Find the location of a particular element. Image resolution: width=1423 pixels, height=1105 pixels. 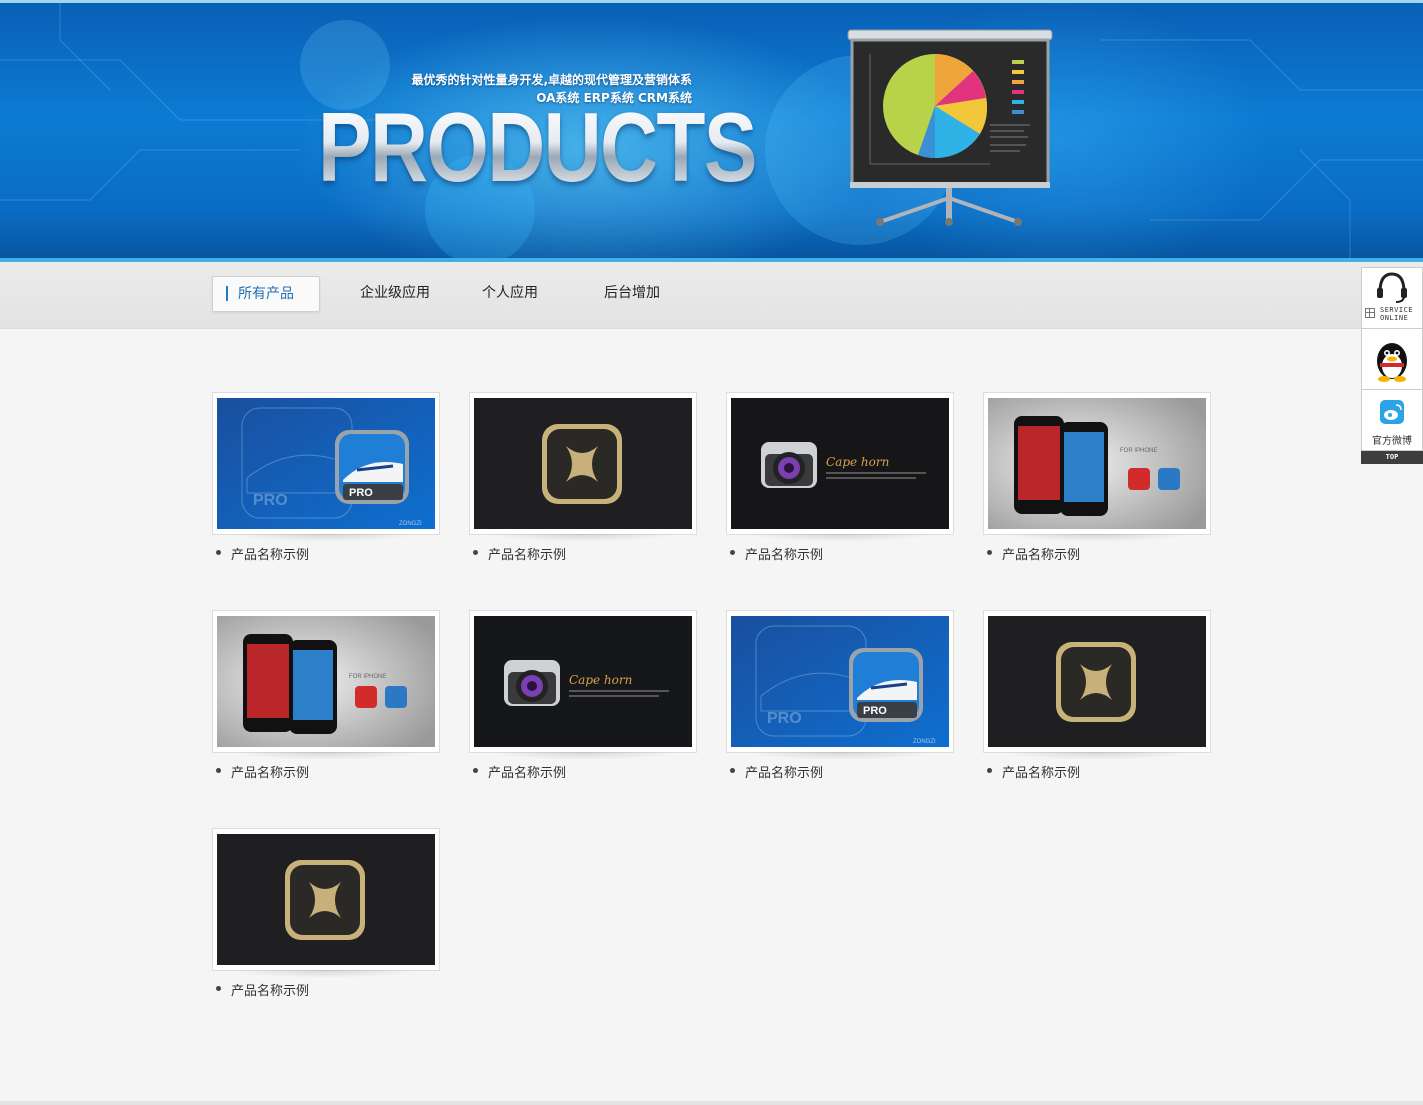

tab-personal-apps: 个人应用 is located at coordinates (510, 293).